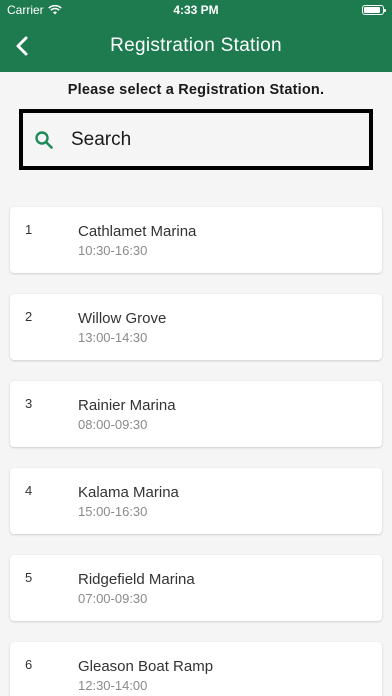 The width and height of the screenshot is (392, 696). I want to click on station-number: 1, so click(29, 229).